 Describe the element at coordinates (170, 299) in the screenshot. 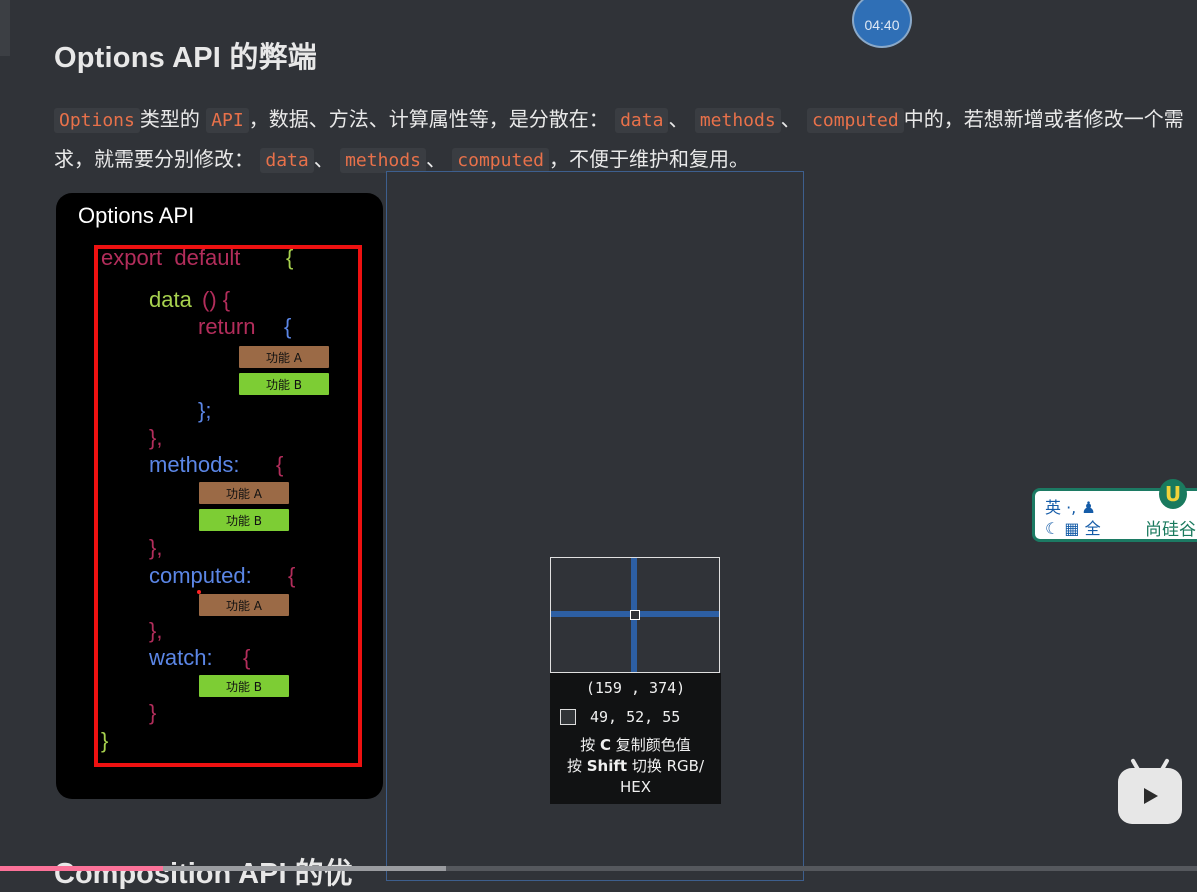

I see `code-data-fn: data` at that location.